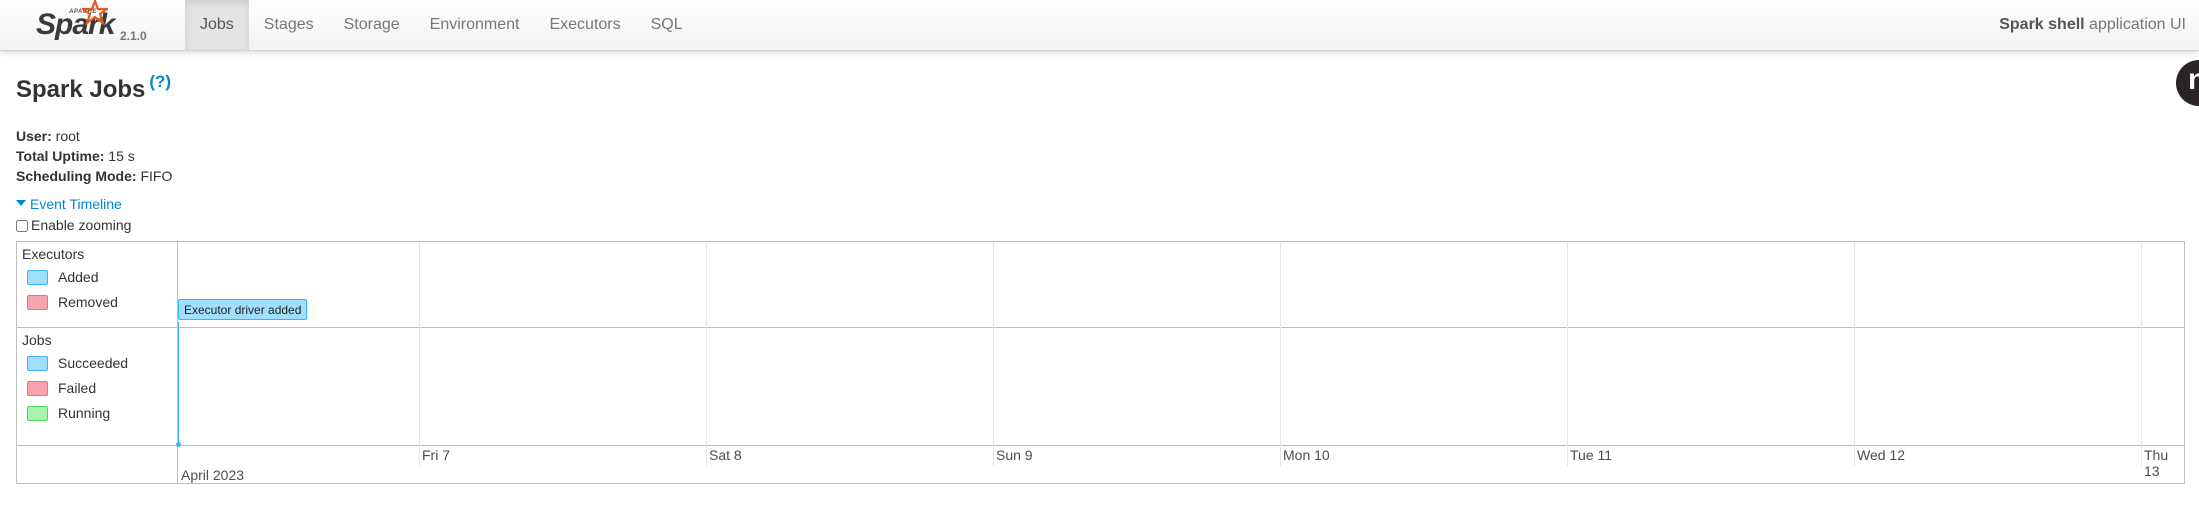 This screenshot has width=2199, height=523. Describe the element at coordinates (154, 176) in the screenshot. I see `info-value: FIFO` at that location.